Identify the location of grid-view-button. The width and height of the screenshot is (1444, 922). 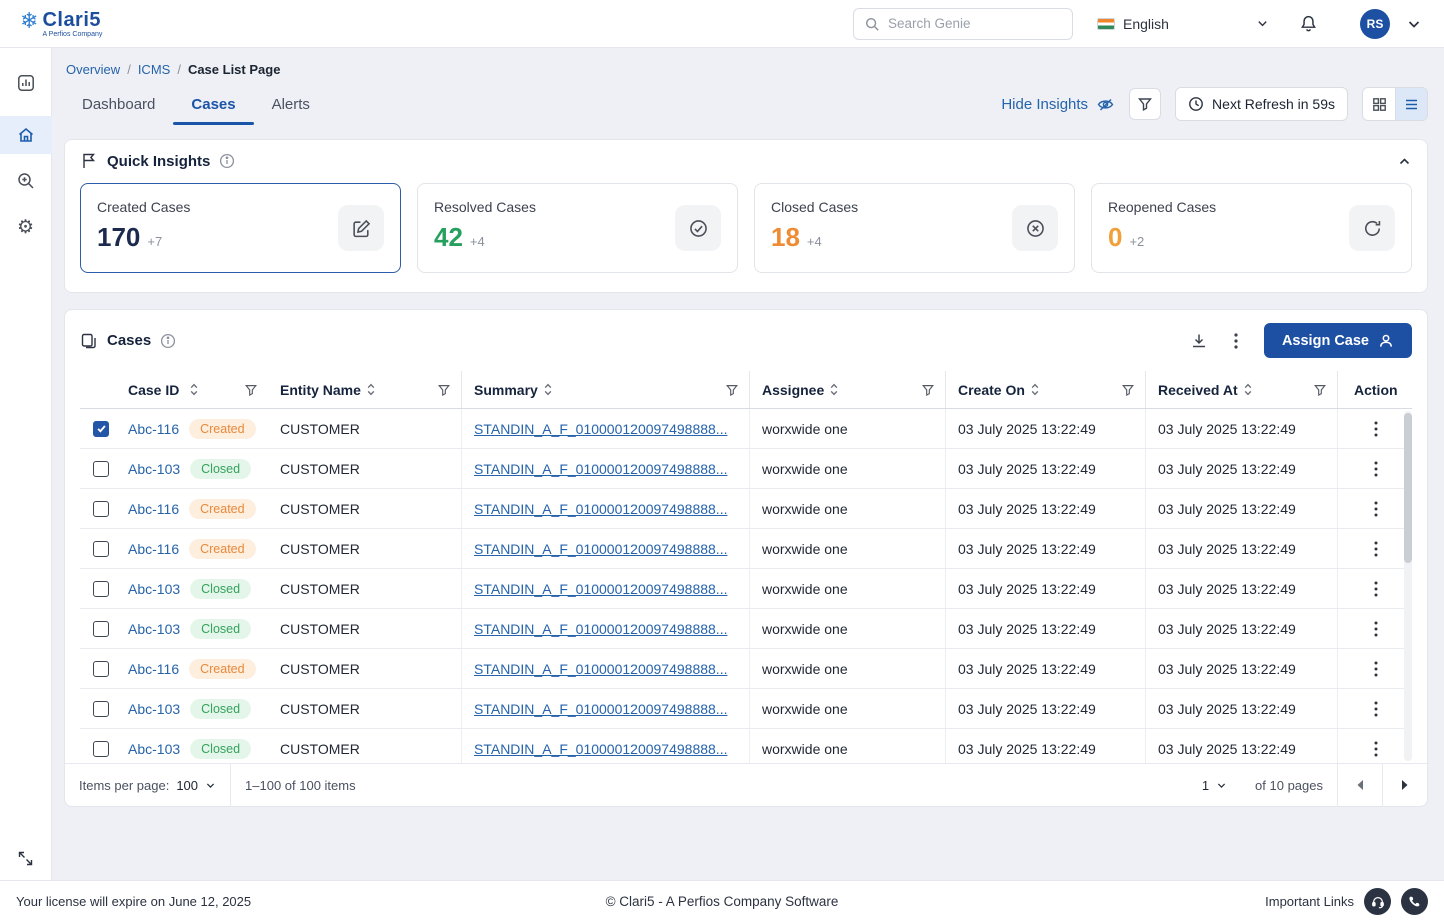
(1379, 104).